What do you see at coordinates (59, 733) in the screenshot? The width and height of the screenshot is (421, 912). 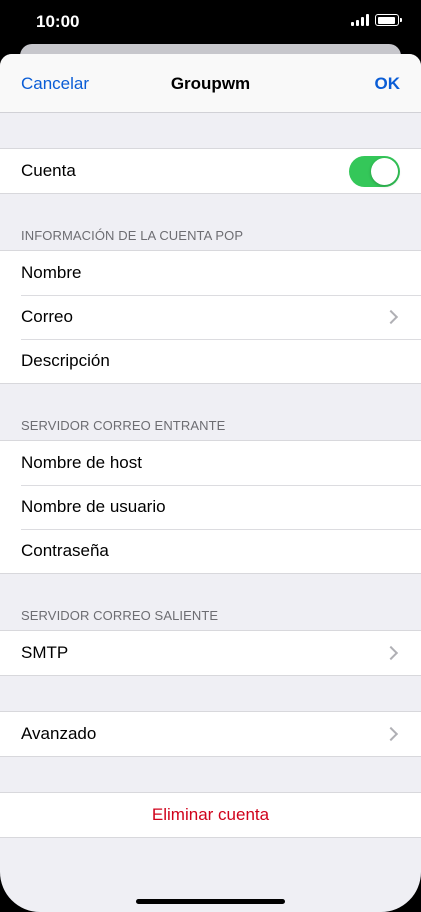 I see `advanced-label: Avanzado` at bounding box center [59, 733].